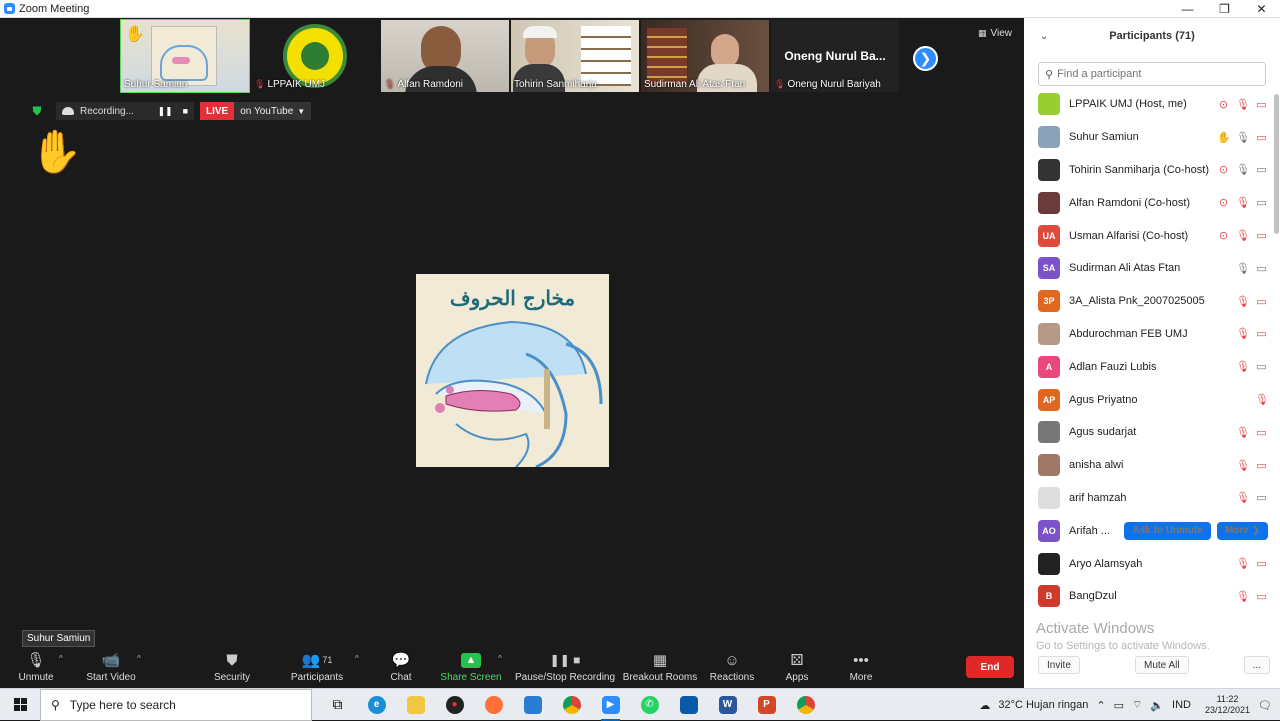 The width and height of the screenshot is (1280, 721). I want to click on panel-scrollbar, so click(1276, 164).